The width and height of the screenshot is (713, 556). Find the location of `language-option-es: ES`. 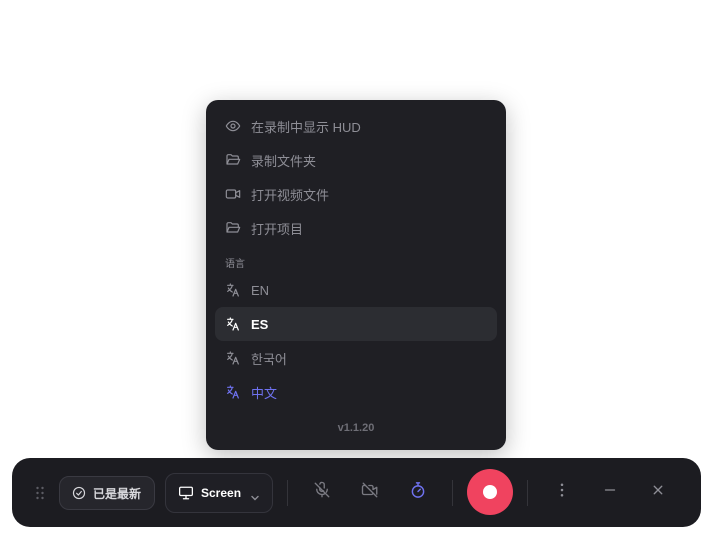

language-option-es: ES is located at coordinates (356, 324).